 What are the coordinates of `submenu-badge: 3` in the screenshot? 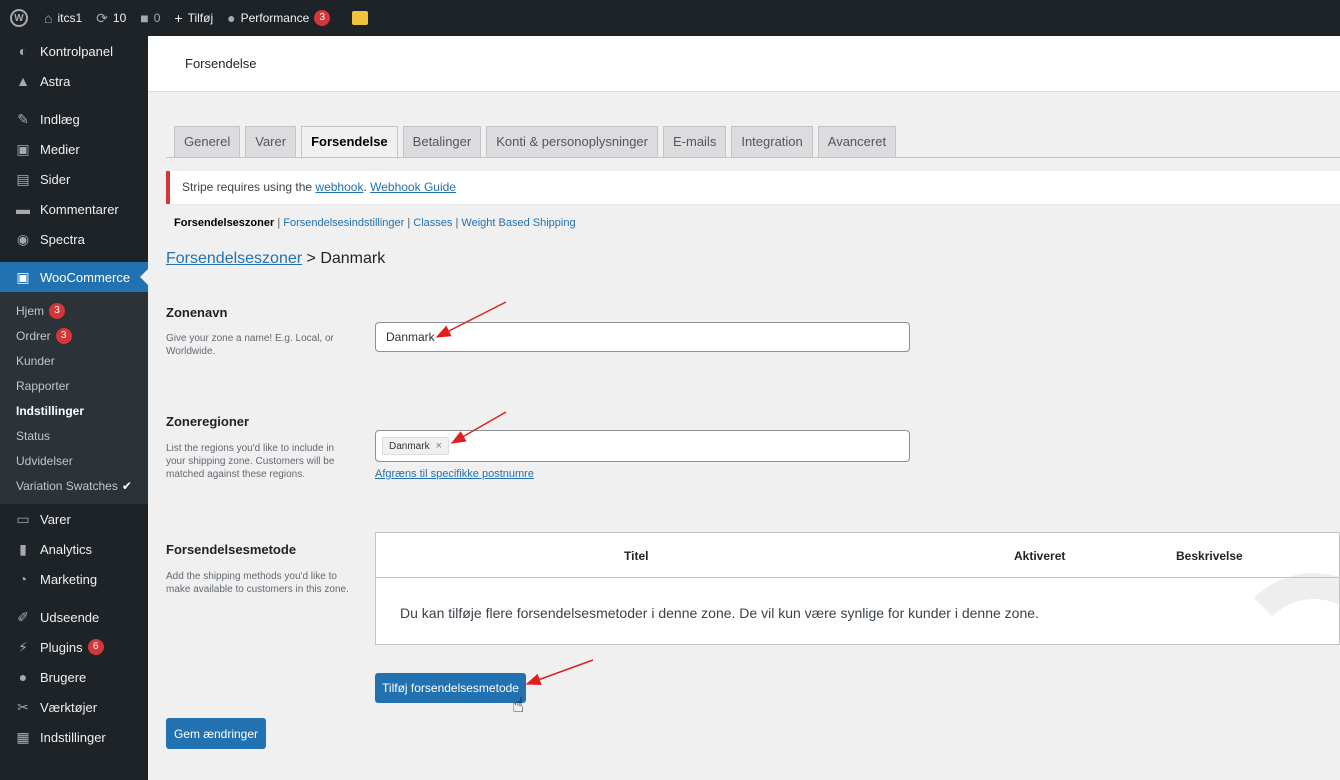 It's located at (63, 335).